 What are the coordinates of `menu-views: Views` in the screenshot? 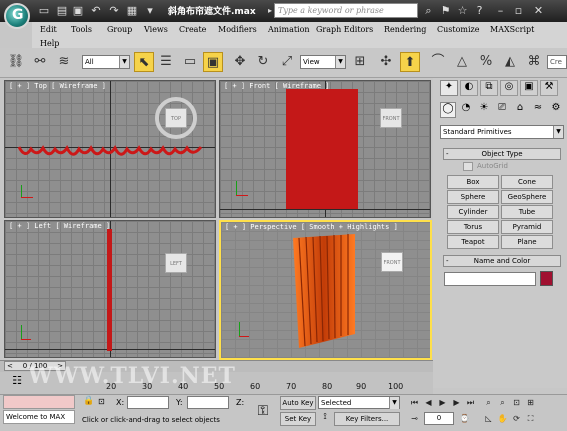 It's located at (156, 30).